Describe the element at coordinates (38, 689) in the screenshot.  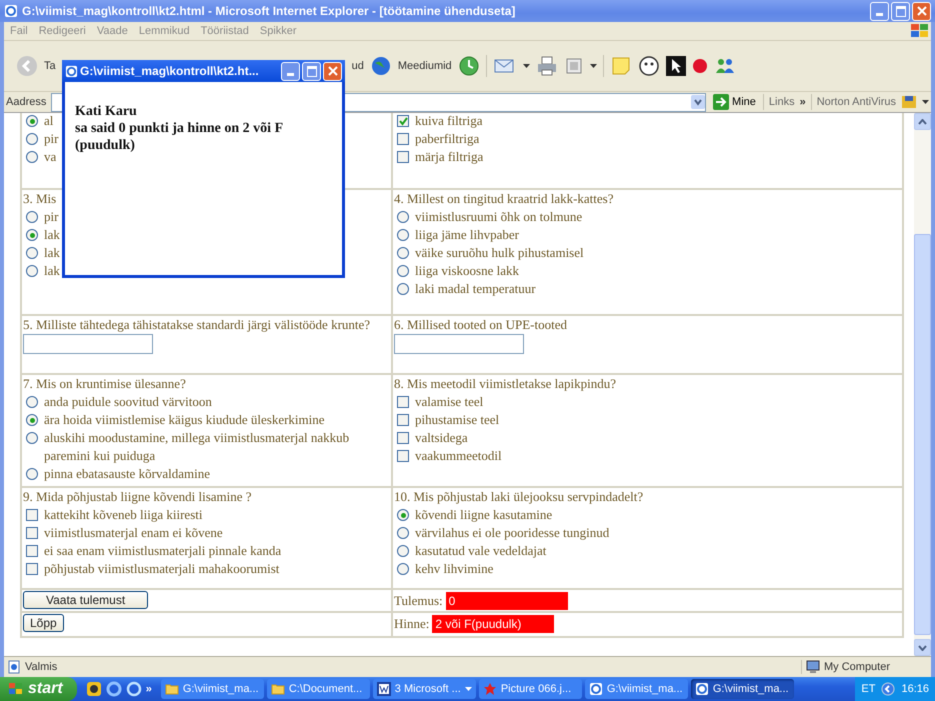
I see `start-button: start` at that location.